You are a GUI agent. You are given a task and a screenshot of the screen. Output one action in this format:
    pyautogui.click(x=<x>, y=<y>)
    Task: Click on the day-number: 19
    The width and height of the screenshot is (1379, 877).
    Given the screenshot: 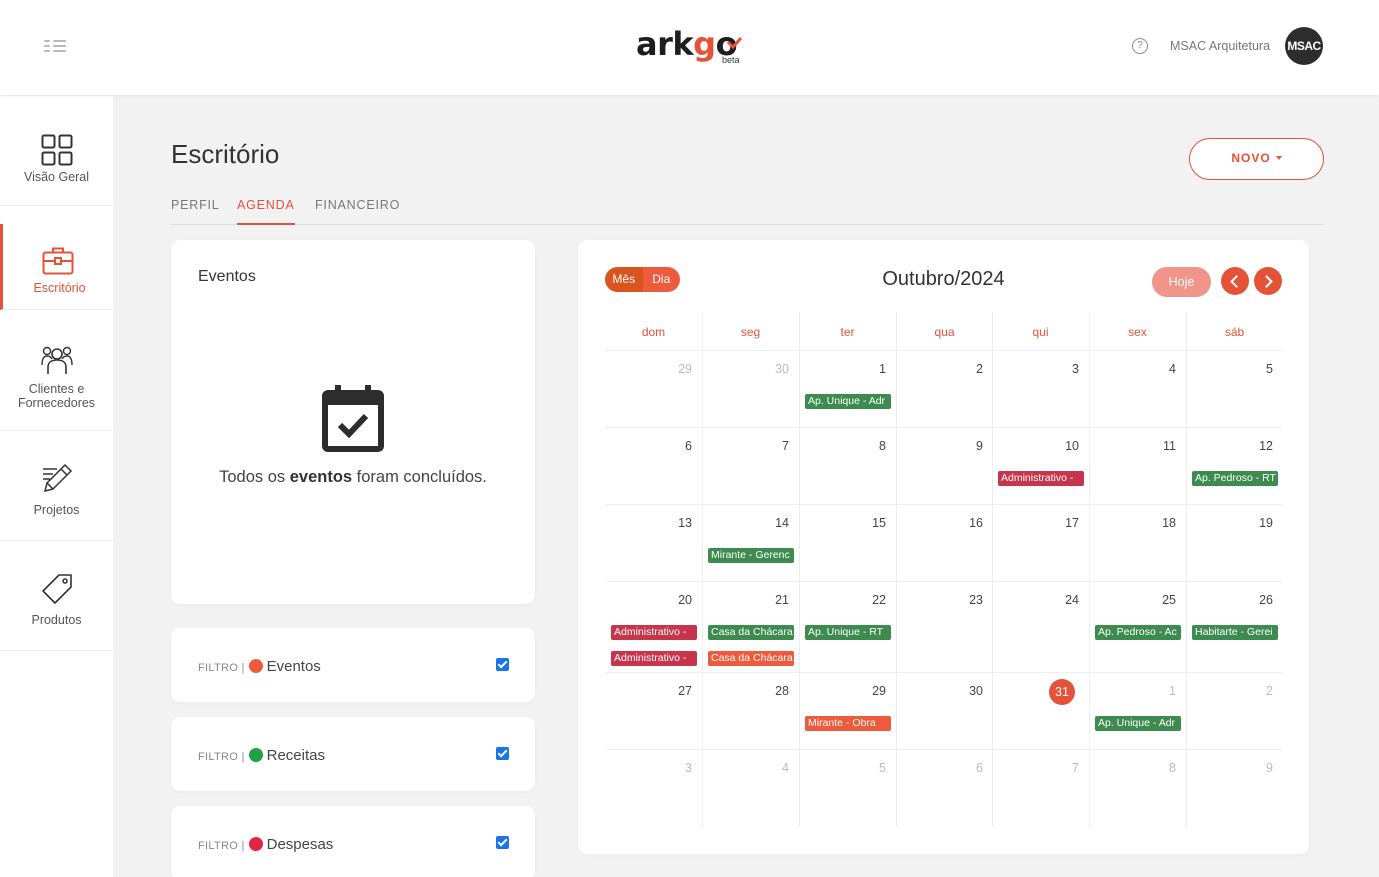 What is the action you would take?
    pyautogui.click(x=1234, y=523)
    